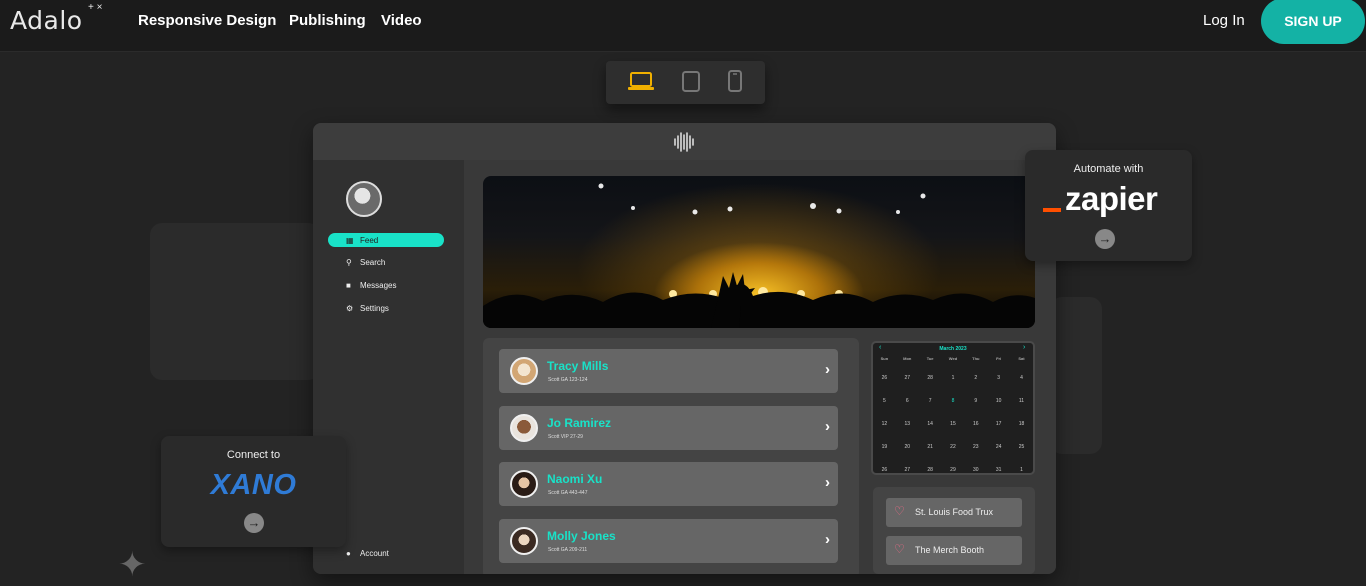 The height and width of the screenshot is (586, 1366). I want to click on calendar-dow-row: Sun Mon Tue Wed Thu Fri Sat, so click(953, 361).